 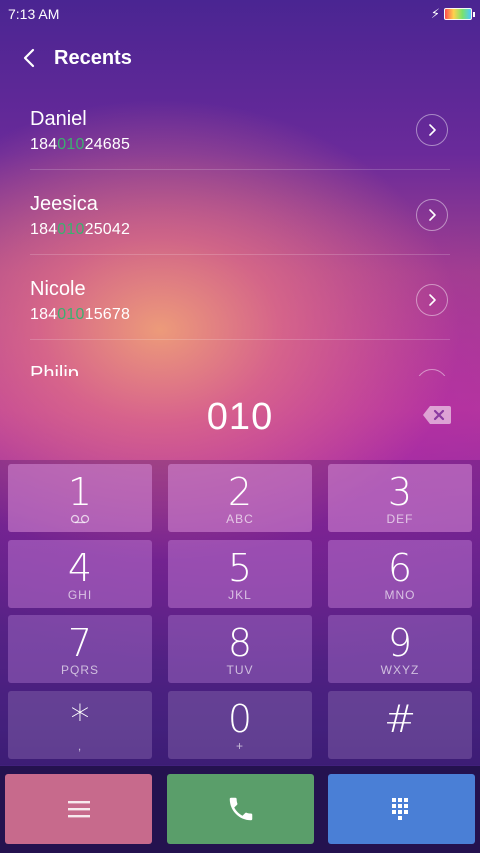 I want to click on key-letters: MNO, so click(x=400, y=595).